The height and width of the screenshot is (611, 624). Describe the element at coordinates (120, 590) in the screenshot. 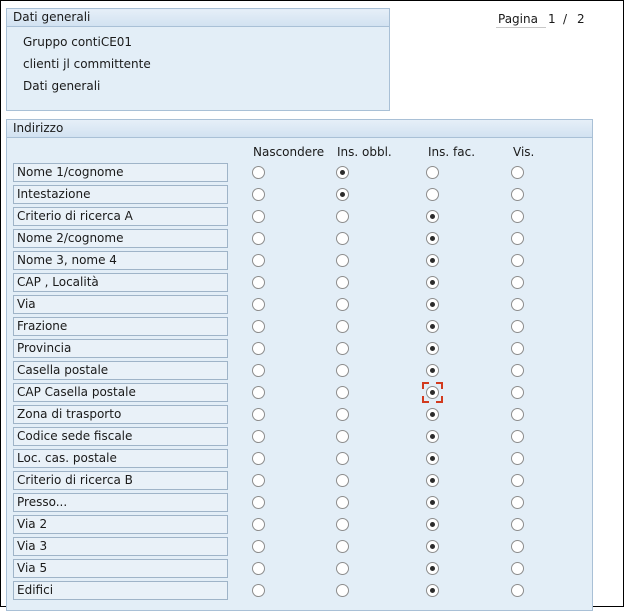

I see `field-label: Edifici` at that location.